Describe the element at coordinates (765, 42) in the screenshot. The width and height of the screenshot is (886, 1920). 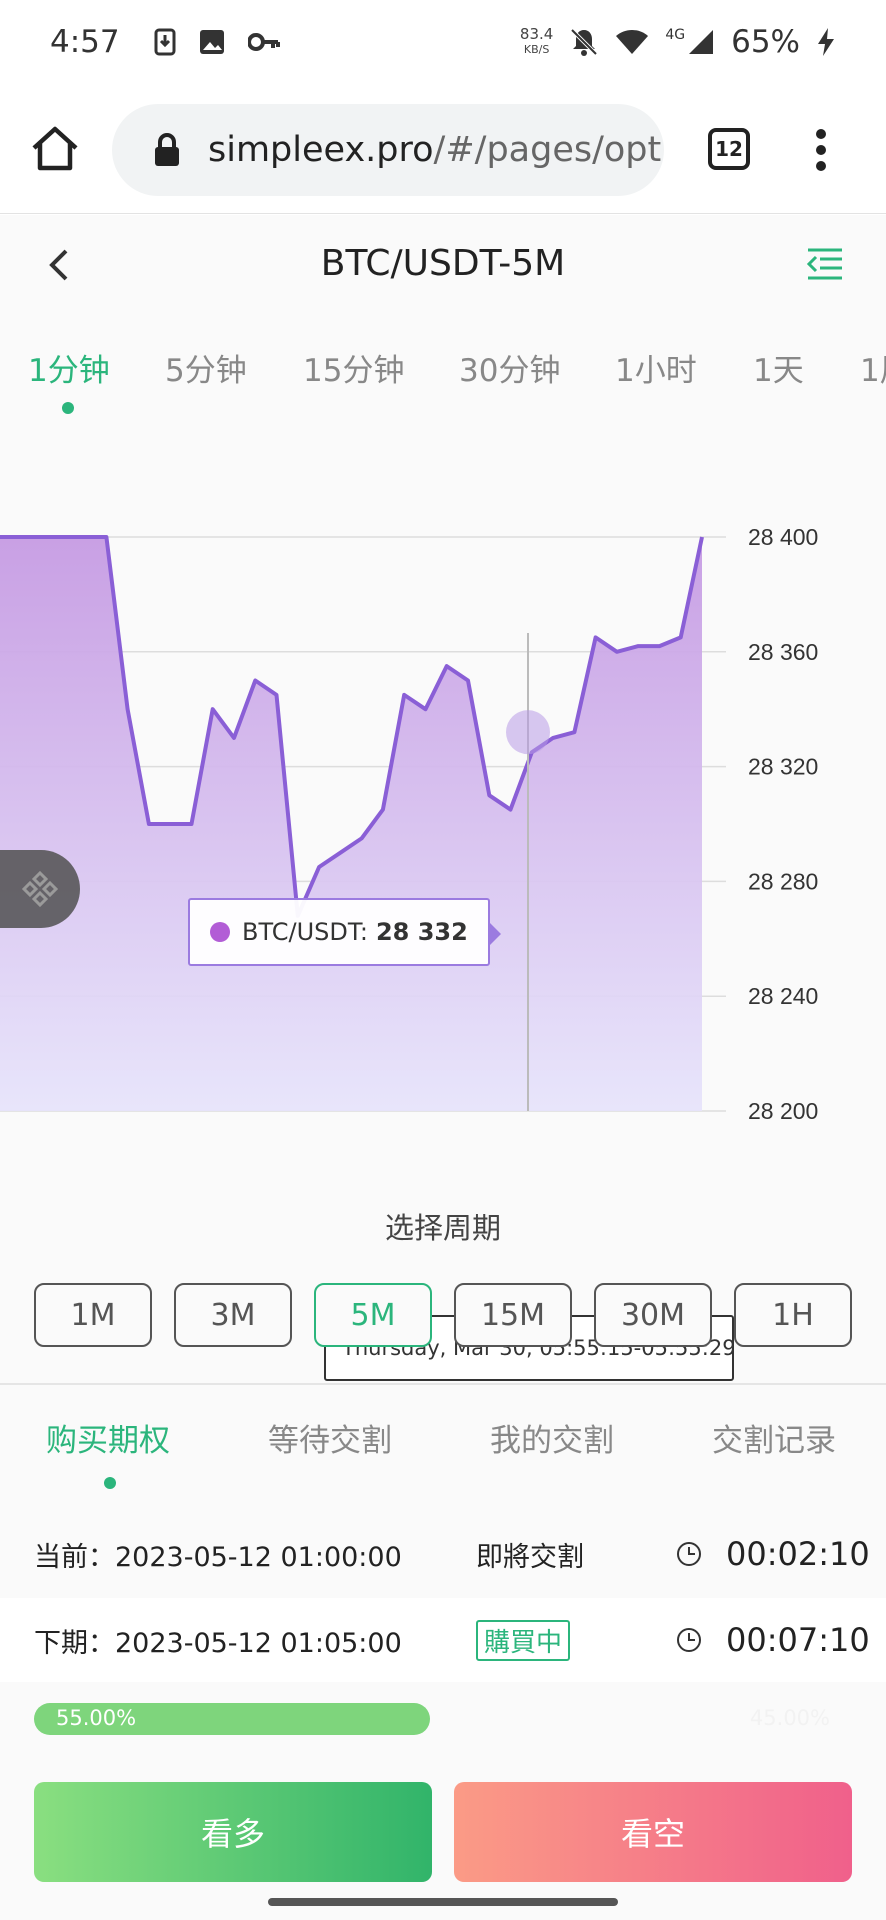
I see `battery-percent: 65%` at that location.